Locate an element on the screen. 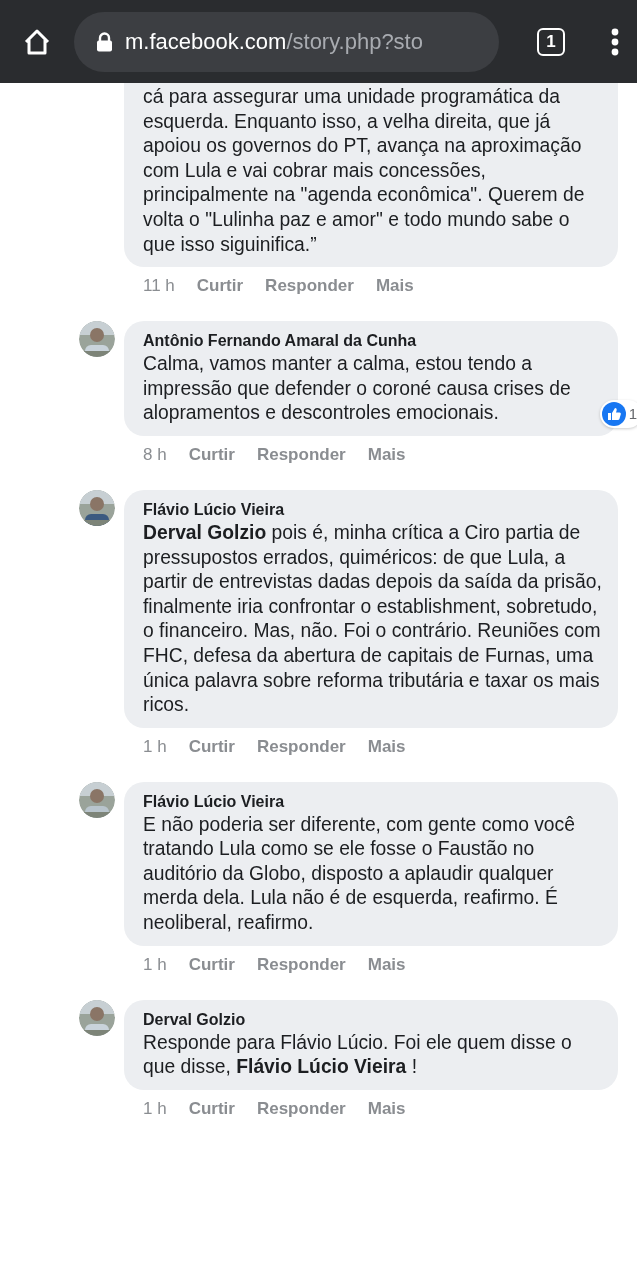 This screenshot has height=1280, width=637. comment-text: Responde para Flávio Lúcio. Foi ele quem disse o que disse, Flávio Lúcio Vieira ! is located at coordinates (358, 1055).